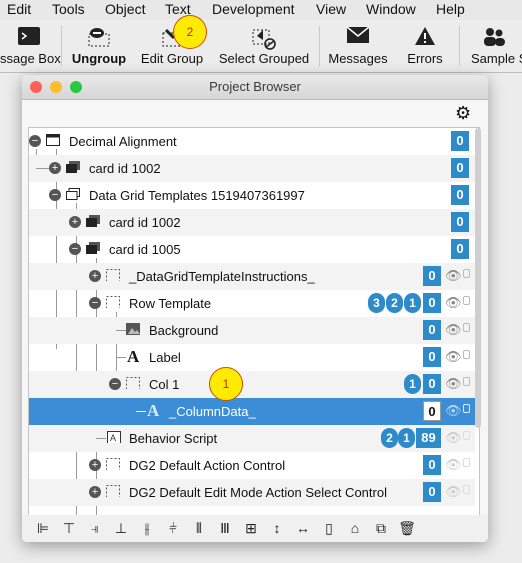 This screenshot has height=563, width=522. Describe the element at coordinates (252, 303) in the screenshot. I see `tree-row-row-template: − Row Template 3 2 1 0 👁` at that location.